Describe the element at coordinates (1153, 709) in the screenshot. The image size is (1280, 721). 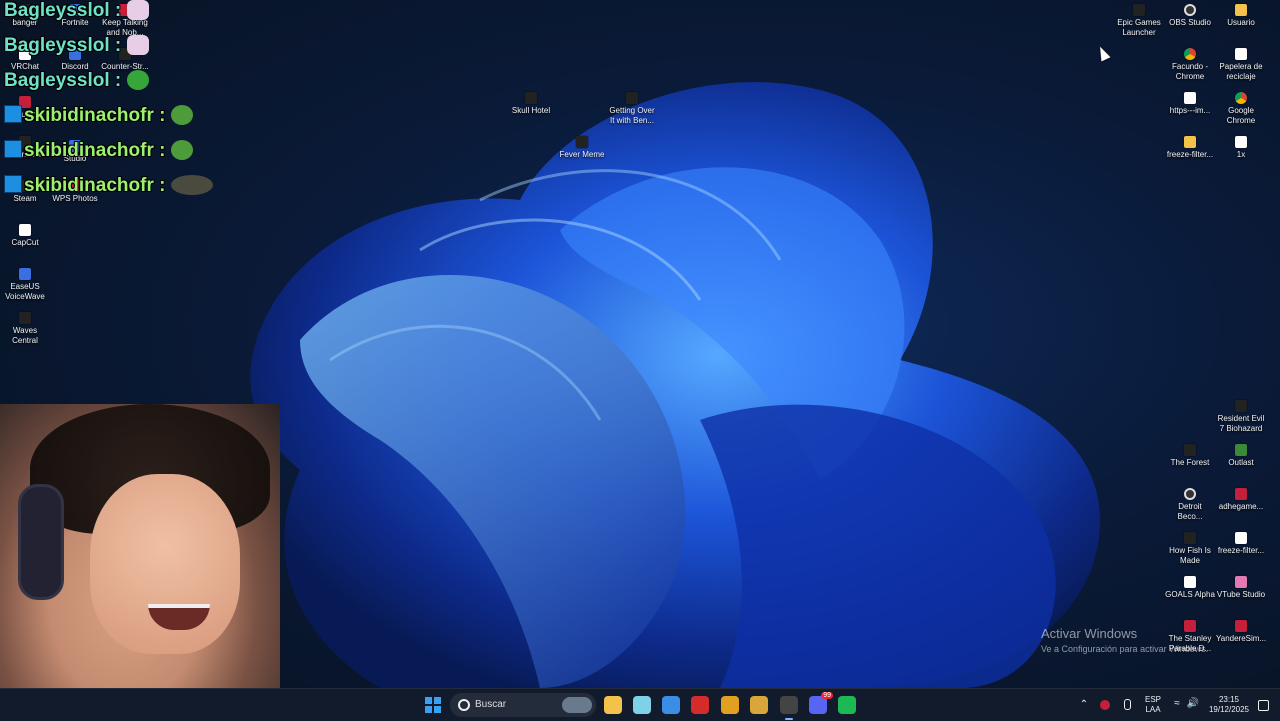
I see `language-line2: LAA` at that location.